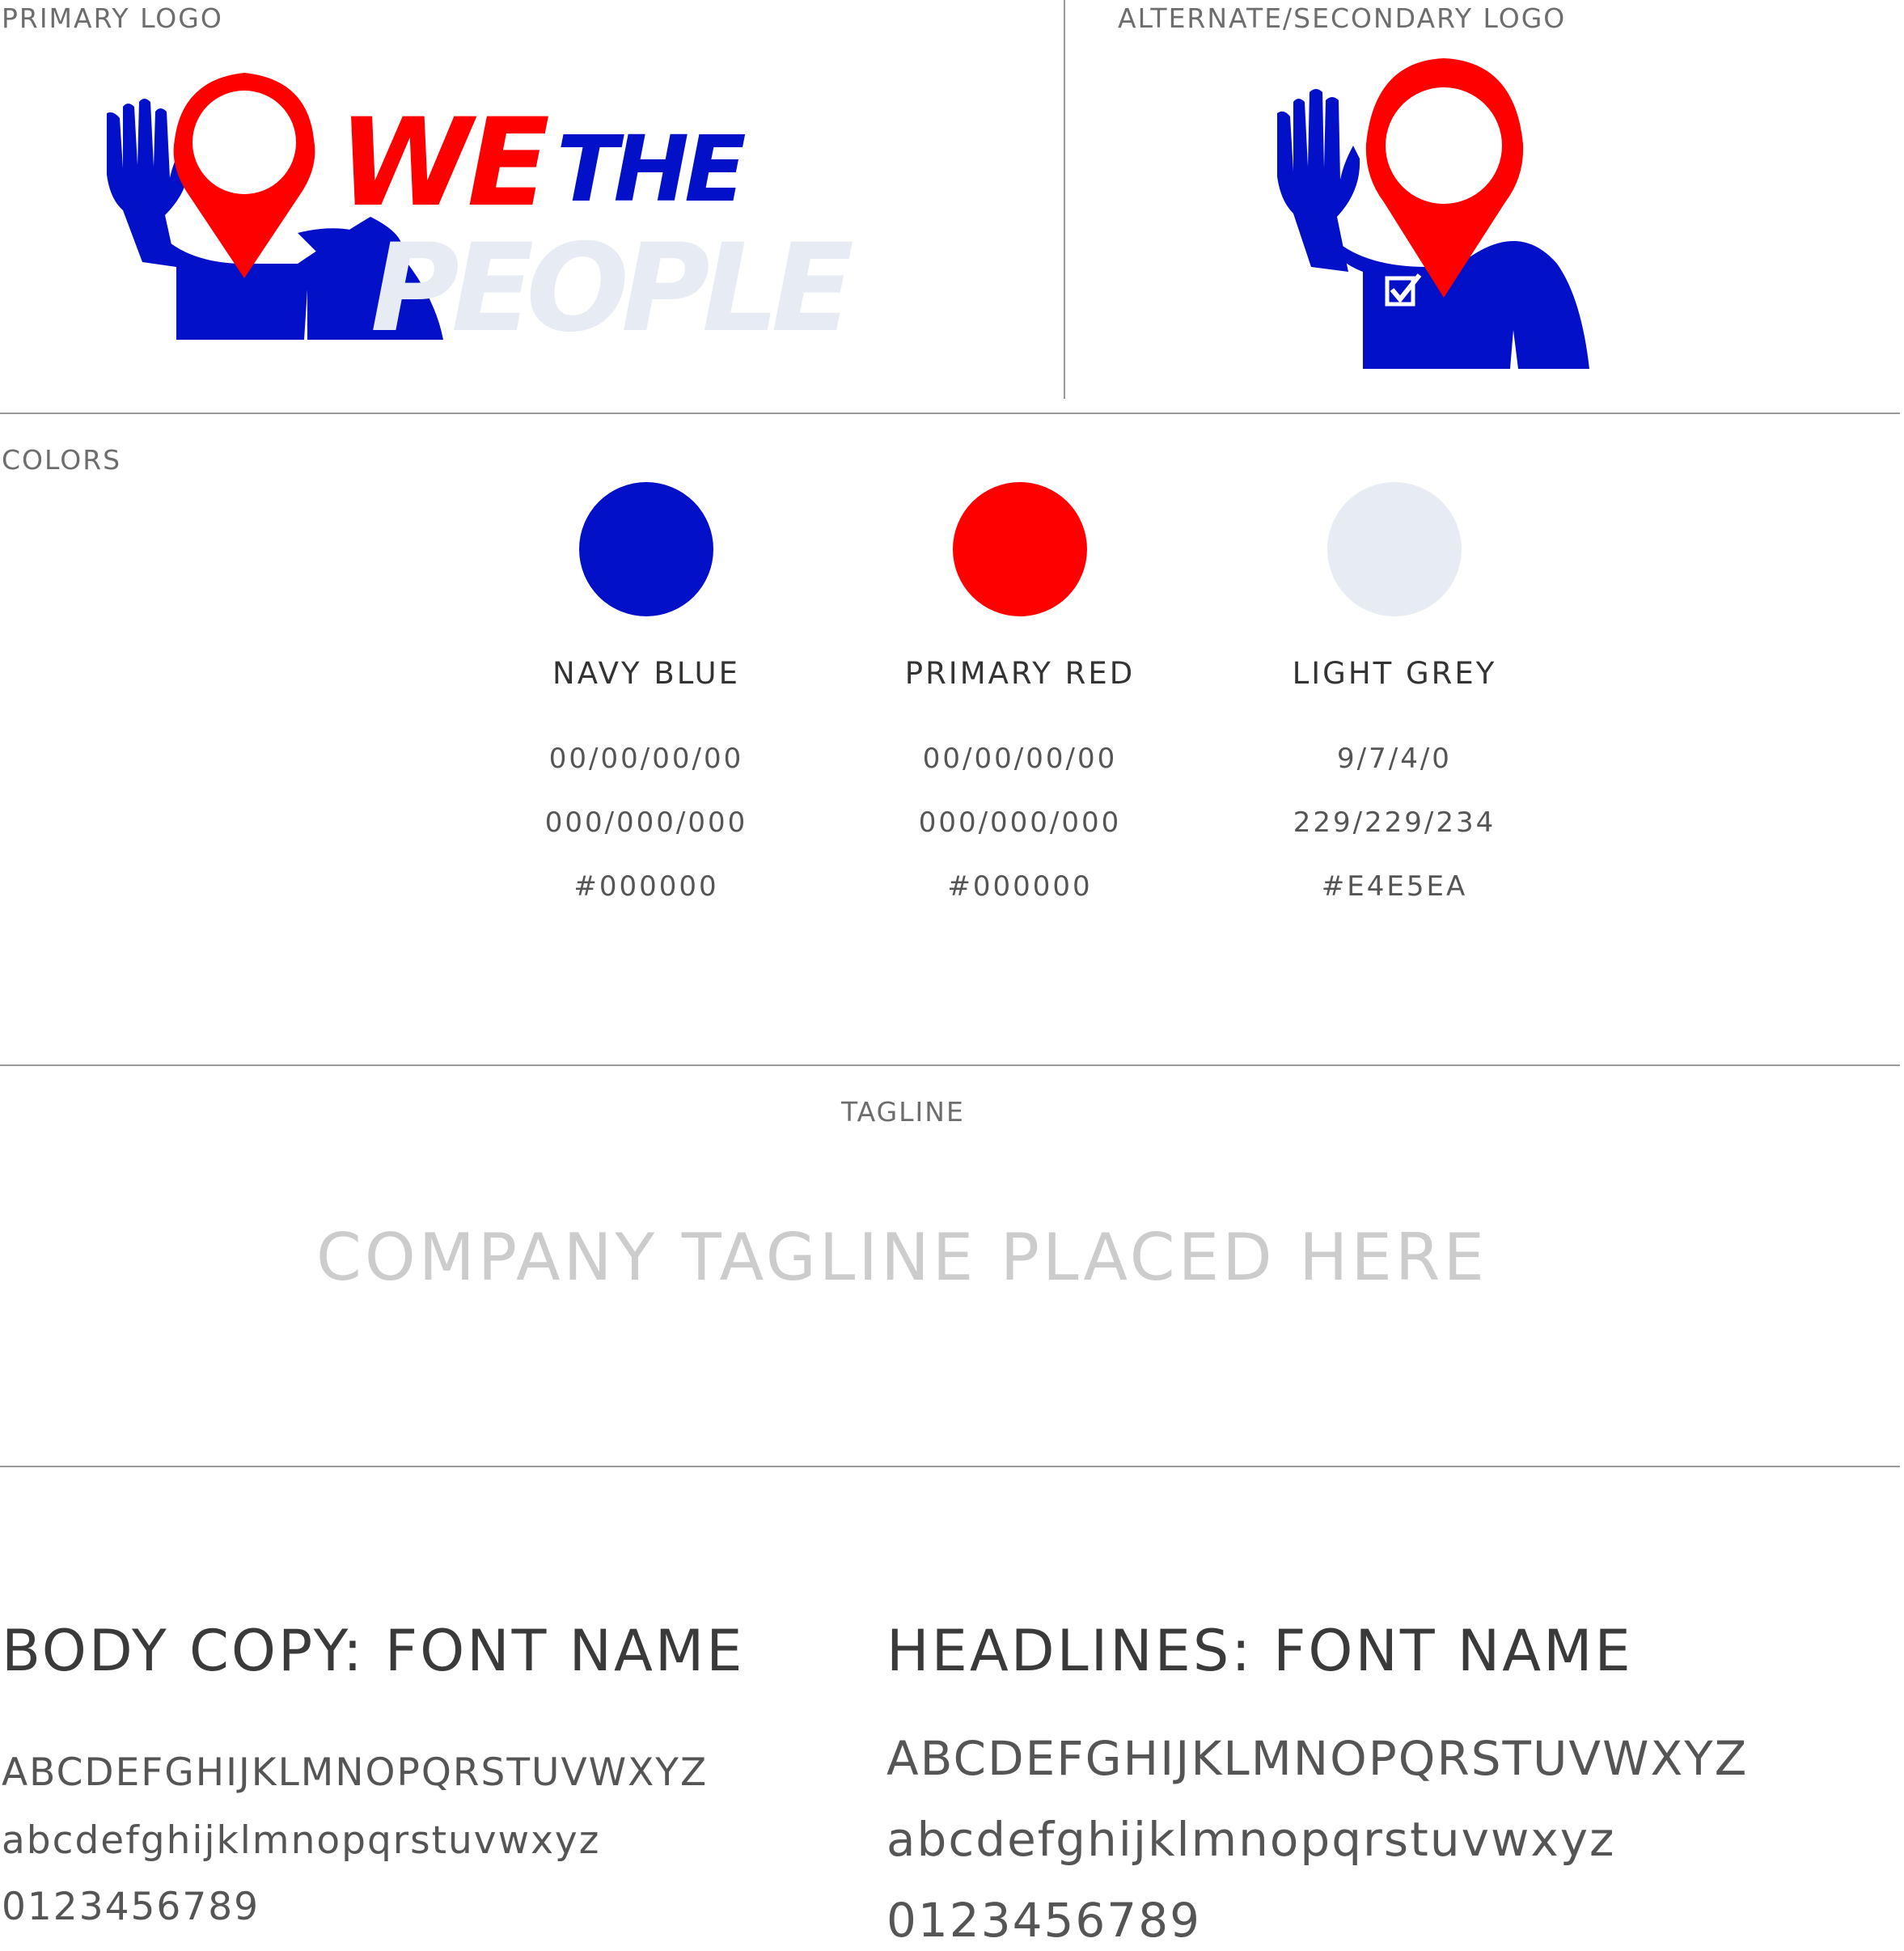 The height and width of the screenshot is (1951, 1904). What do you see at coordinates (301, 1840) in the screenshot?
I see `body-specimen-lowercase: abcdefghijklmnopqrstuvwxyz` at bounding box center [301, 1840].